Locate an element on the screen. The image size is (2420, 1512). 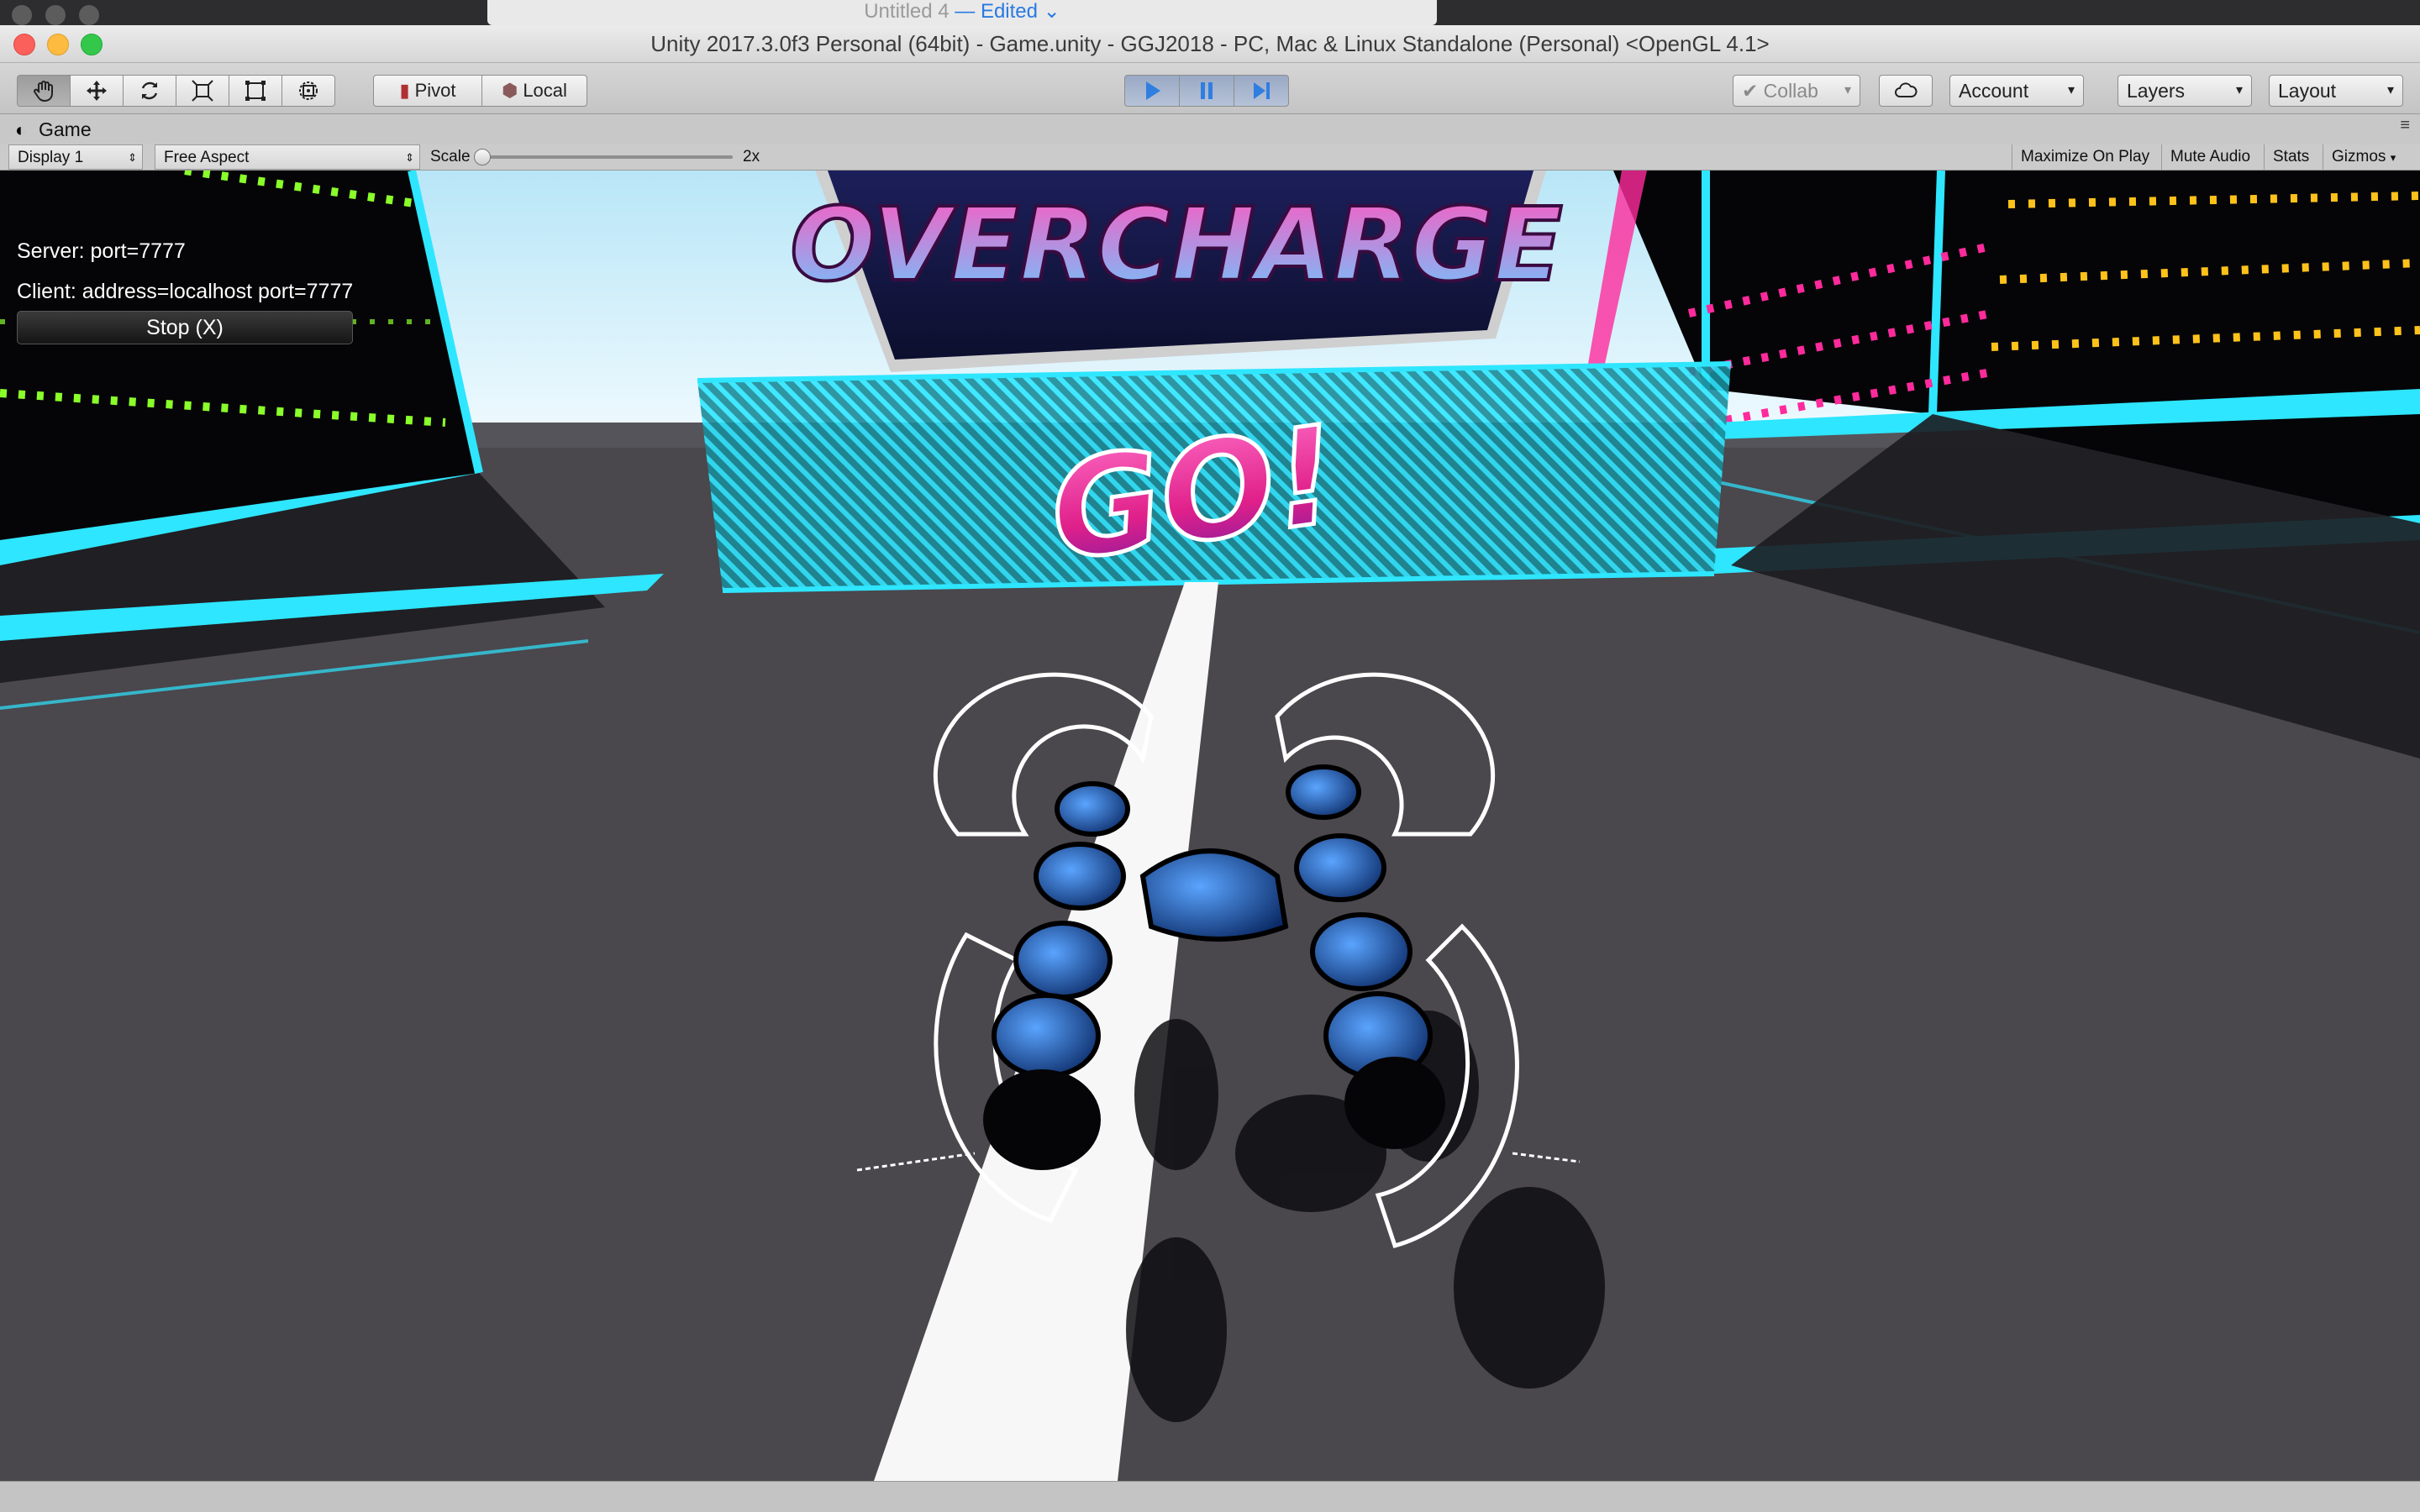
collab-dropdown: ✔ Collab ▾ is located at coordinates (1797, 91).